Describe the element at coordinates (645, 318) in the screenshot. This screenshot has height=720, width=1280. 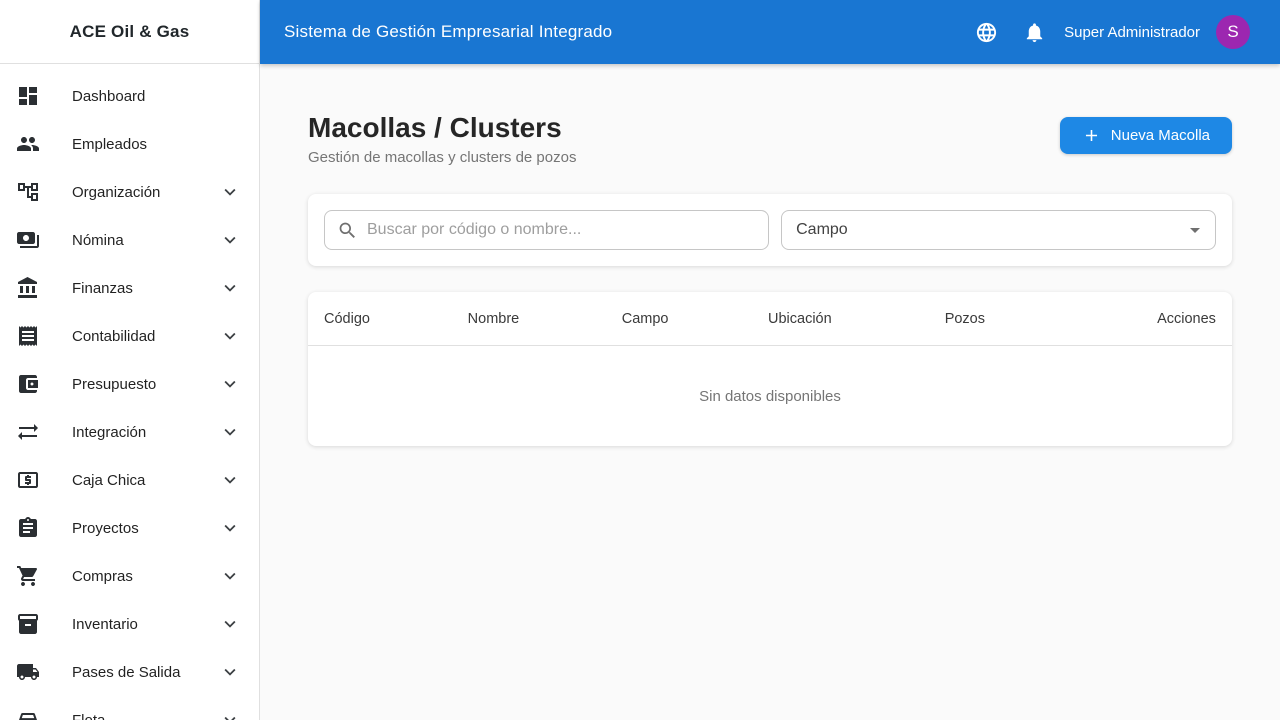
I see `table-column-header: Campo` at that location.